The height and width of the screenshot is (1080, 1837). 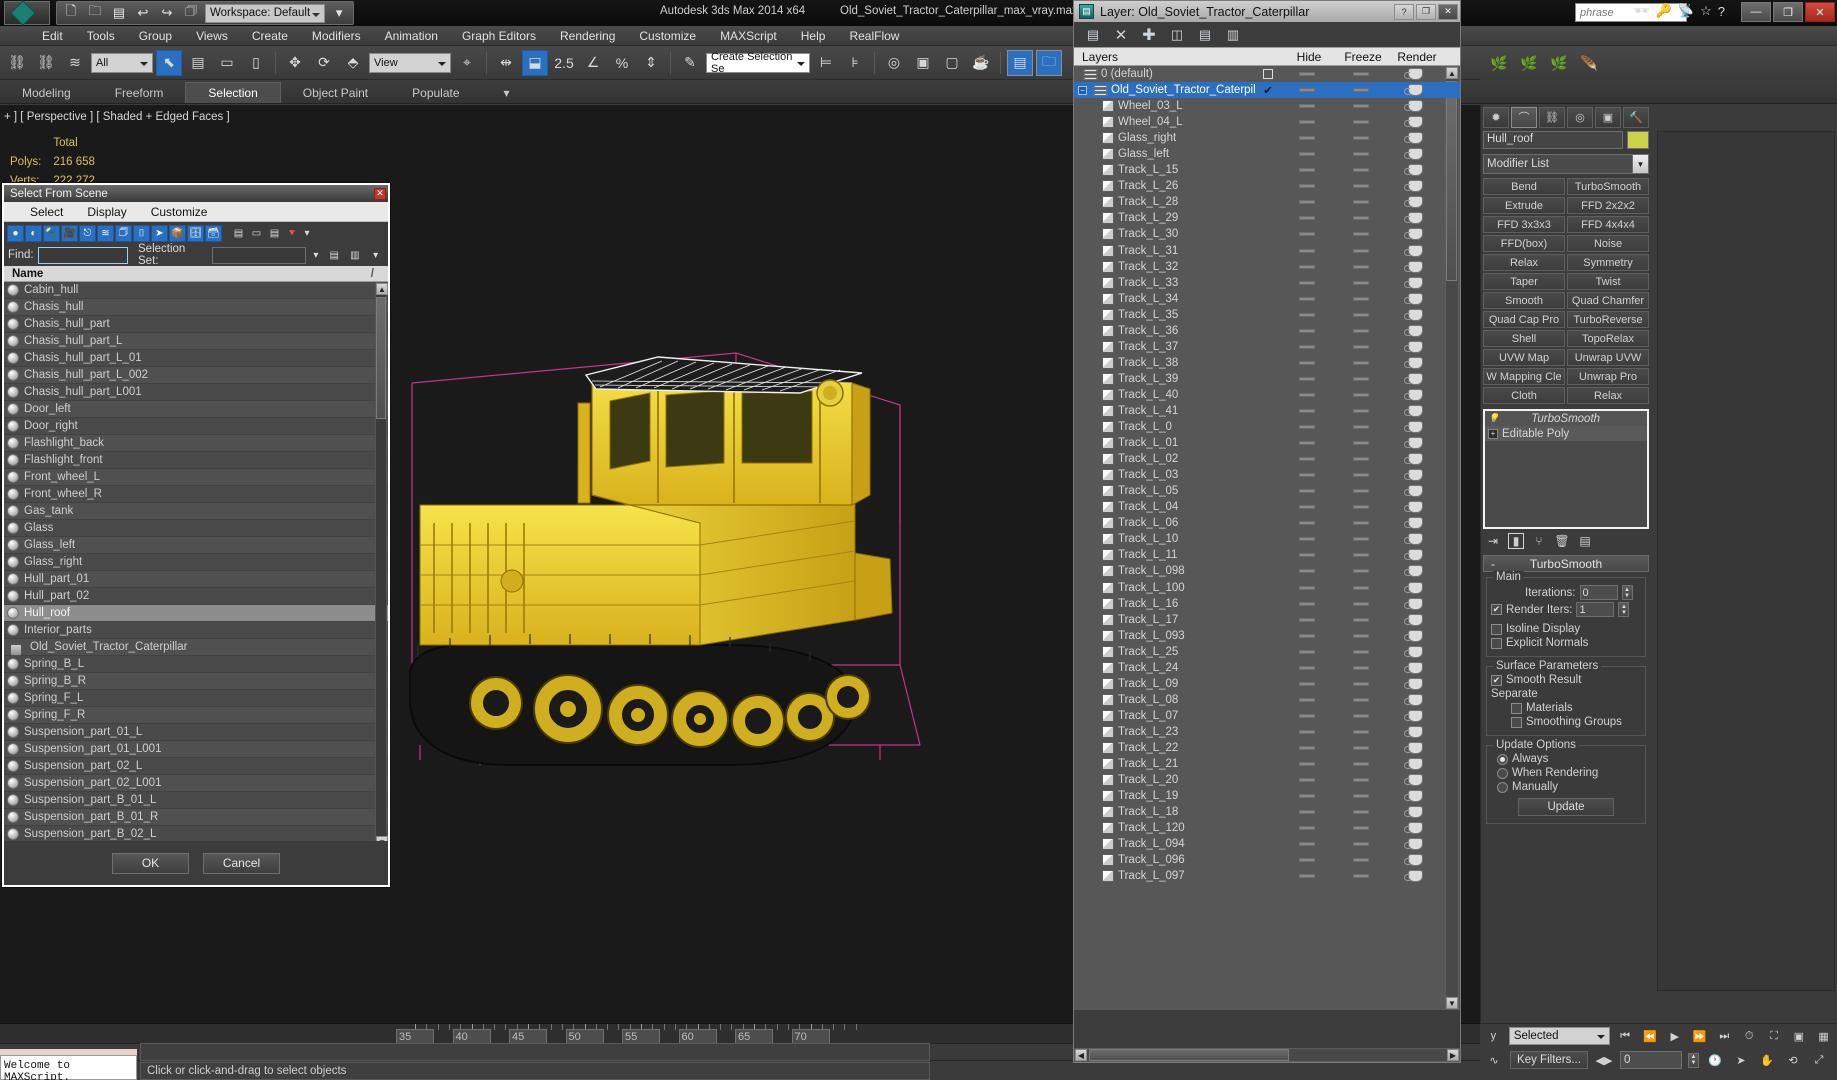 I want to click on layer-active-cell, so click(x=1268, y=74).